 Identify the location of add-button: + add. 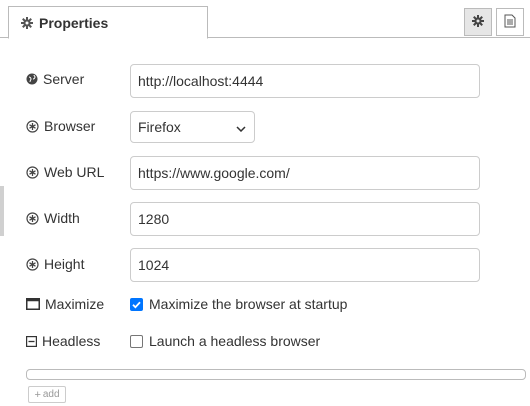
(47, 394).